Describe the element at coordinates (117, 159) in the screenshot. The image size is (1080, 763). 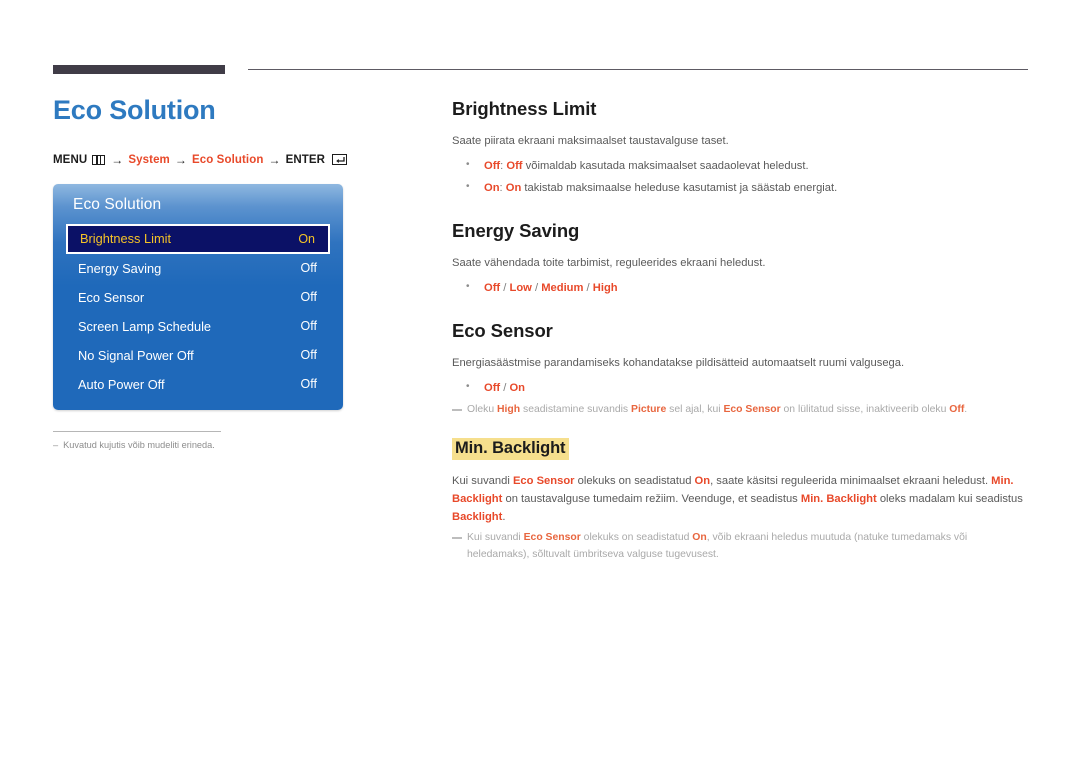
I see `breadcrumb-arrow-1: →` at that location.